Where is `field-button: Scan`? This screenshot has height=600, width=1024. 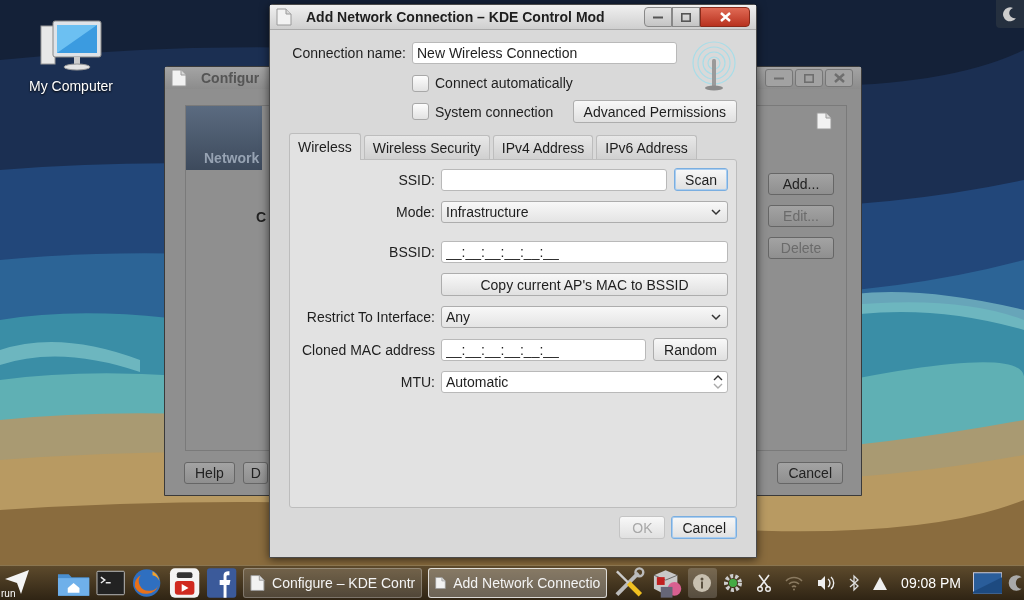 field-button: Scan is located at coordinates (701, 179).